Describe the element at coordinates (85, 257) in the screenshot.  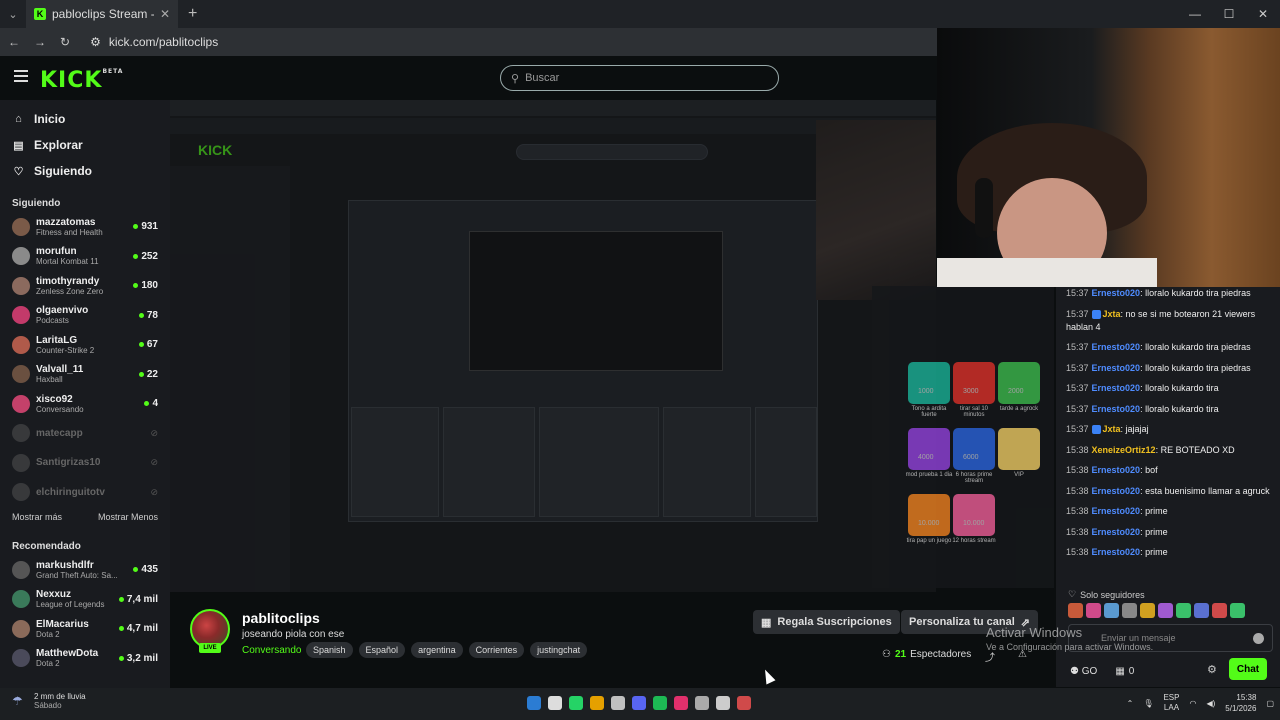
I see `channel-item: morufun Mortal Kombat 11 252` at that location.